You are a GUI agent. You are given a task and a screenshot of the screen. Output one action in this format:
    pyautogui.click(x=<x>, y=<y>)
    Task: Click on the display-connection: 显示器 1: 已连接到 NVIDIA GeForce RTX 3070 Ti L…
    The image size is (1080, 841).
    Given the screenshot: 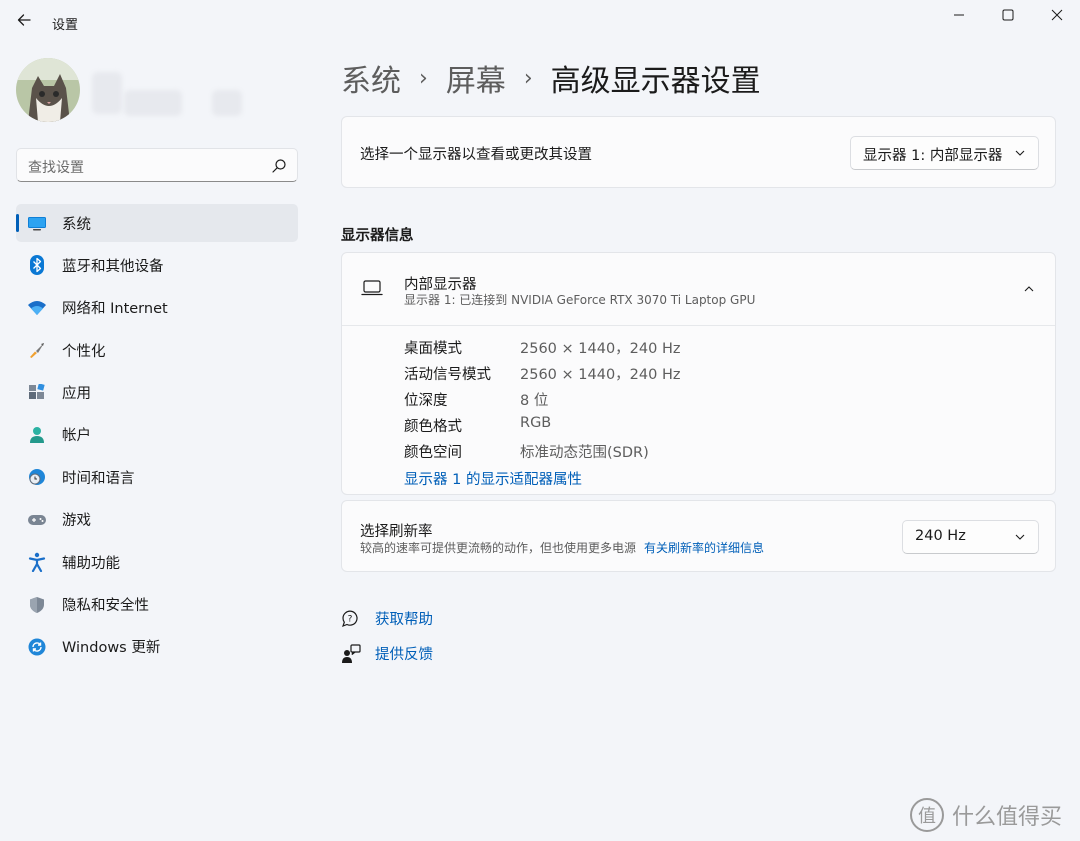 What is the action you would take?
    pyautogui.click(x=580, y=300)
    